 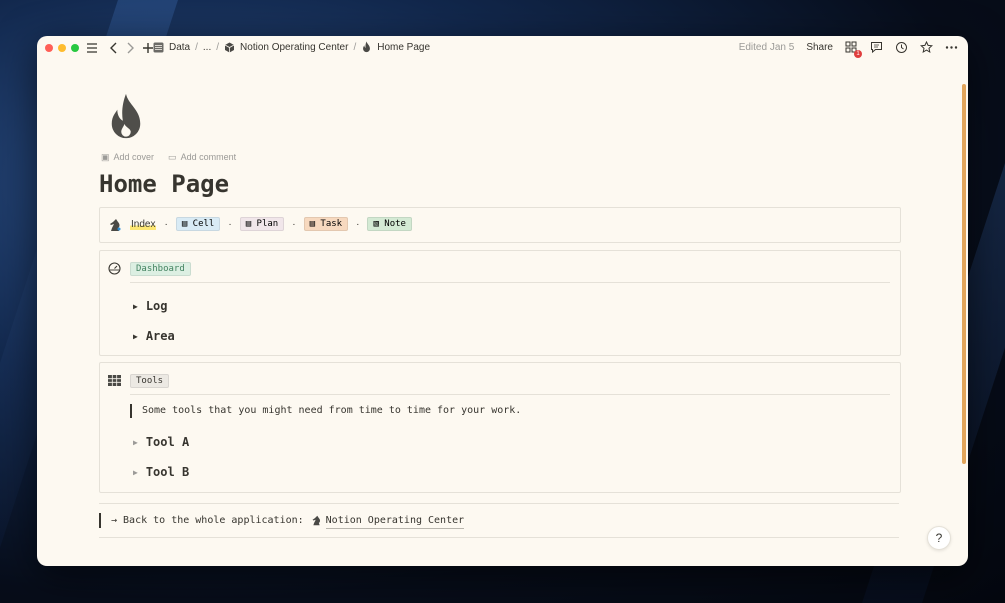 I want to click on task-link: ▤ Task, so click(x=326, y=224).